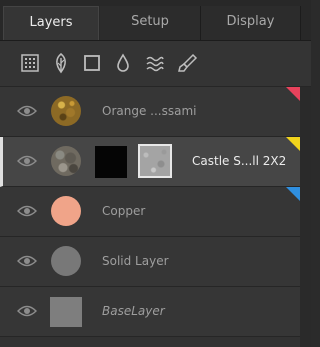  What do you see at coordinates (251, 23) in the screenshot?
I see `tab-display: Display` at bounding box center [251, 23].